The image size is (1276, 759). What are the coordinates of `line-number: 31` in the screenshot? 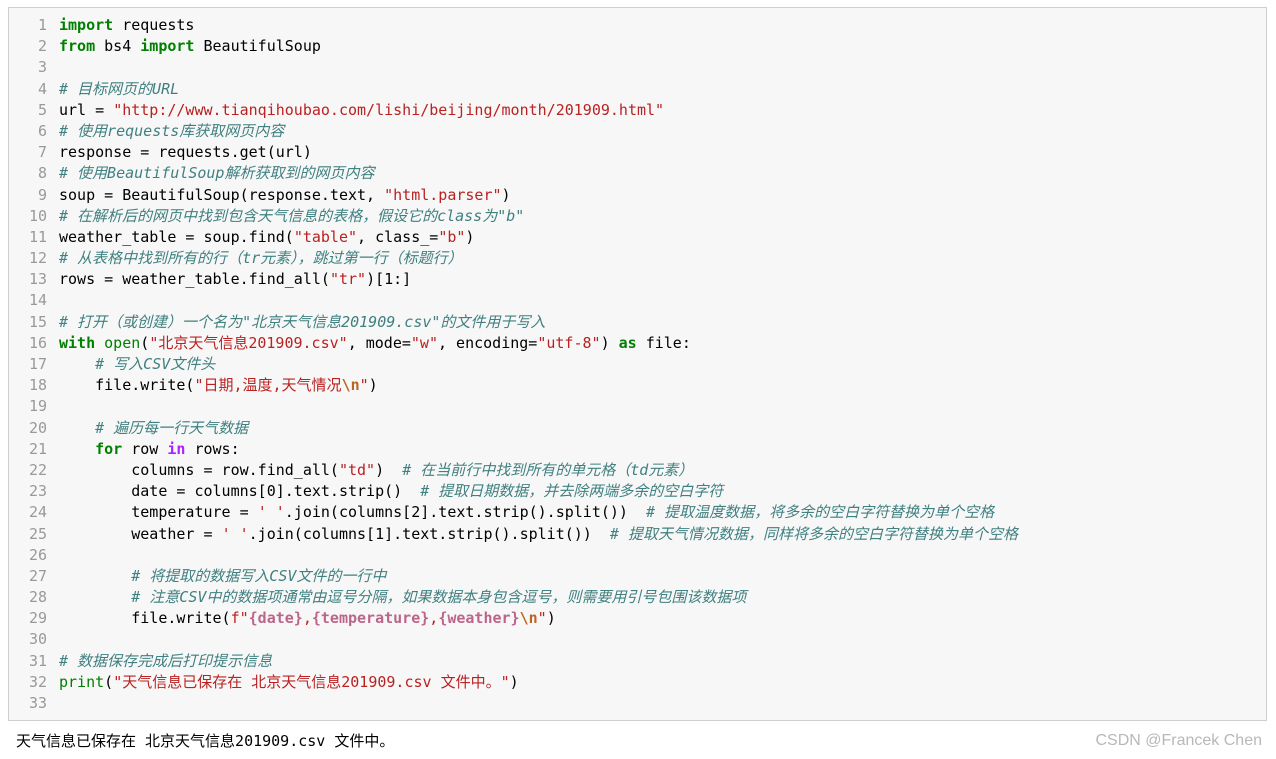 It's located at (37, 660).